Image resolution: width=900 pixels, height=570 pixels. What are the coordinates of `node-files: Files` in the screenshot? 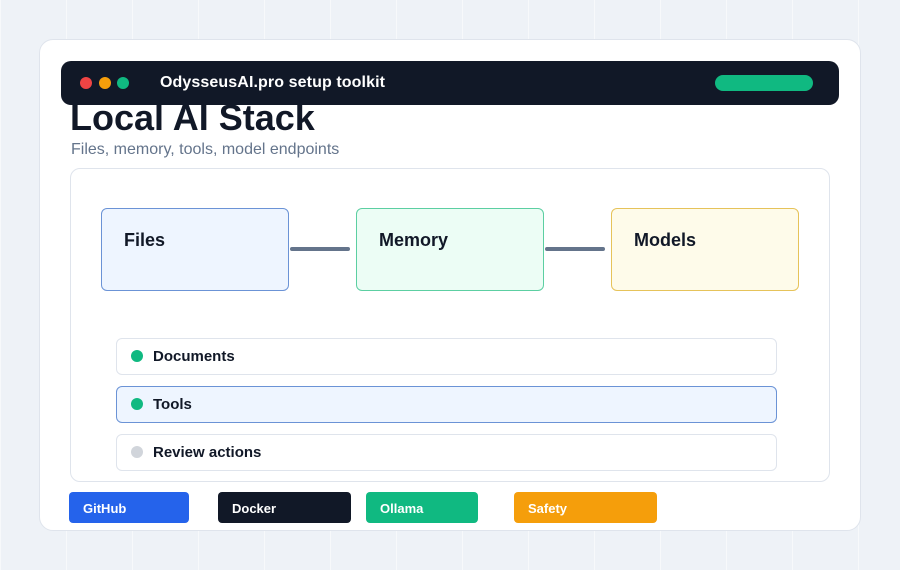 It's located at (195, 249).